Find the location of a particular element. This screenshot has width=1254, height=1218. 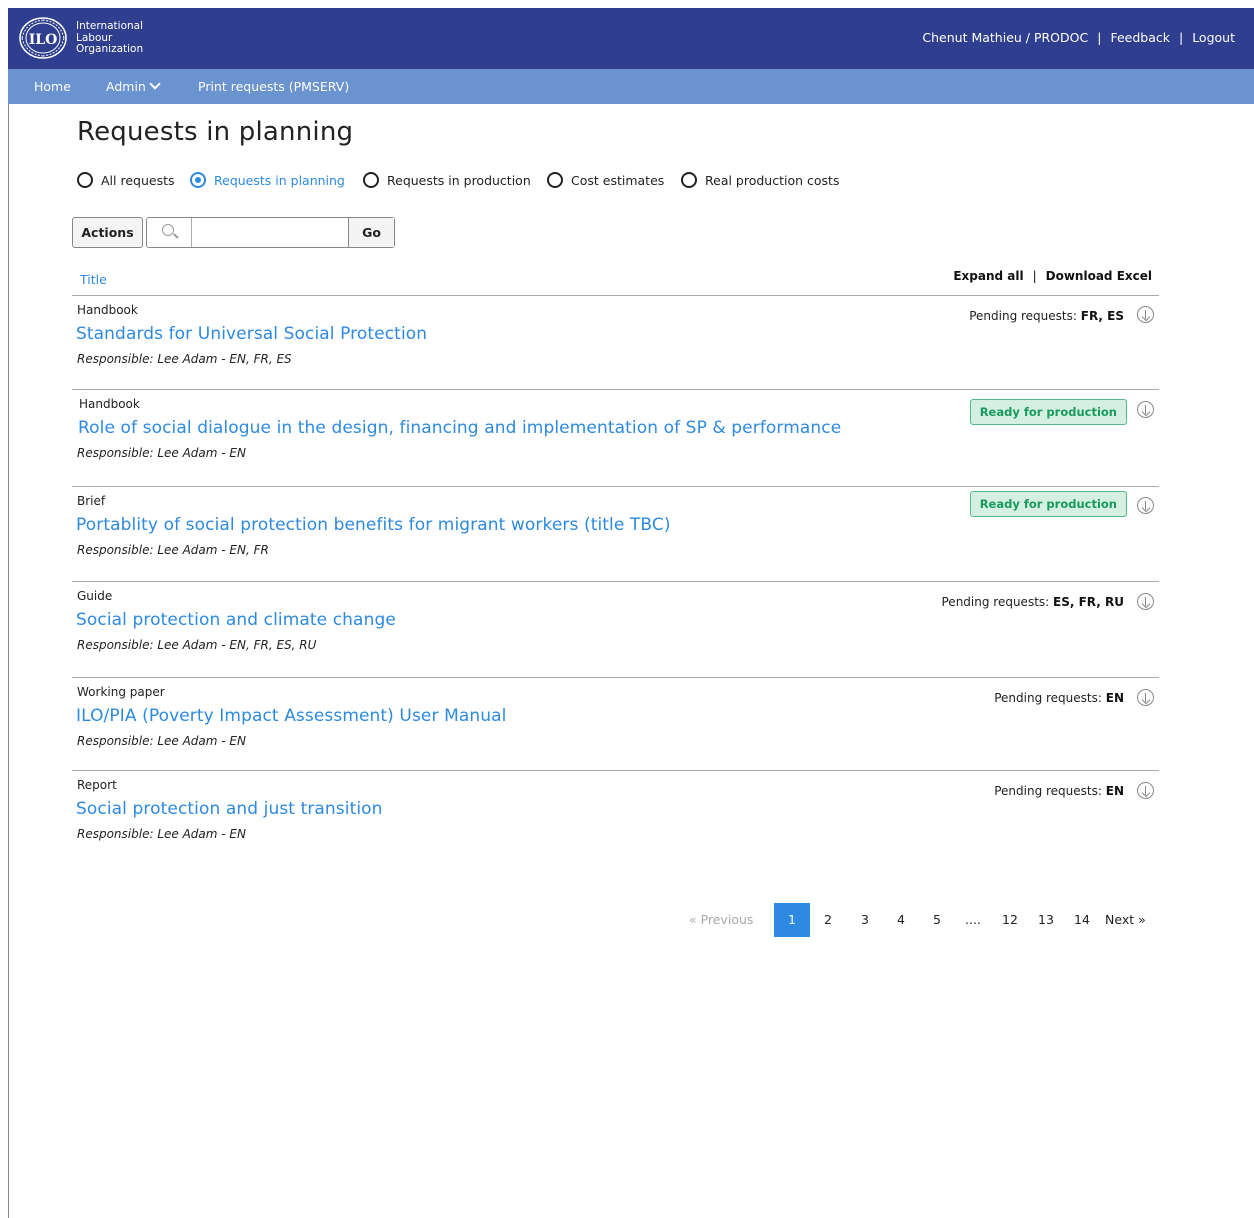

filter-label: Requests in production is located at coordinates (459, 180).